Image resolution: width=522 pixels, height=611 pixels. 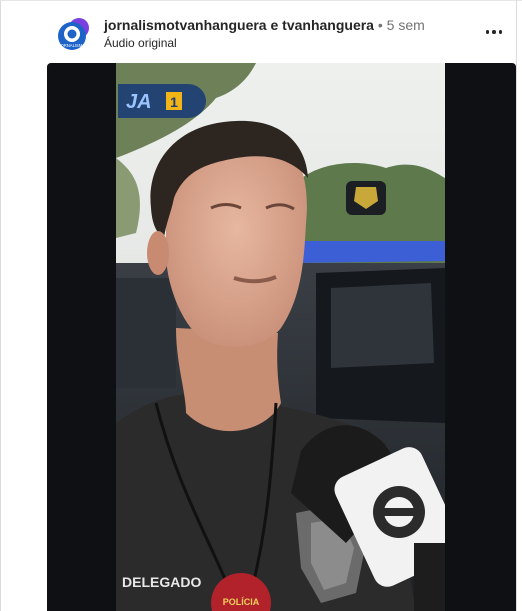 What do you see at coordinates (140, 43) in the screenshot?
I see `audio-label: Áudio original` at bounding box center [140, 43].